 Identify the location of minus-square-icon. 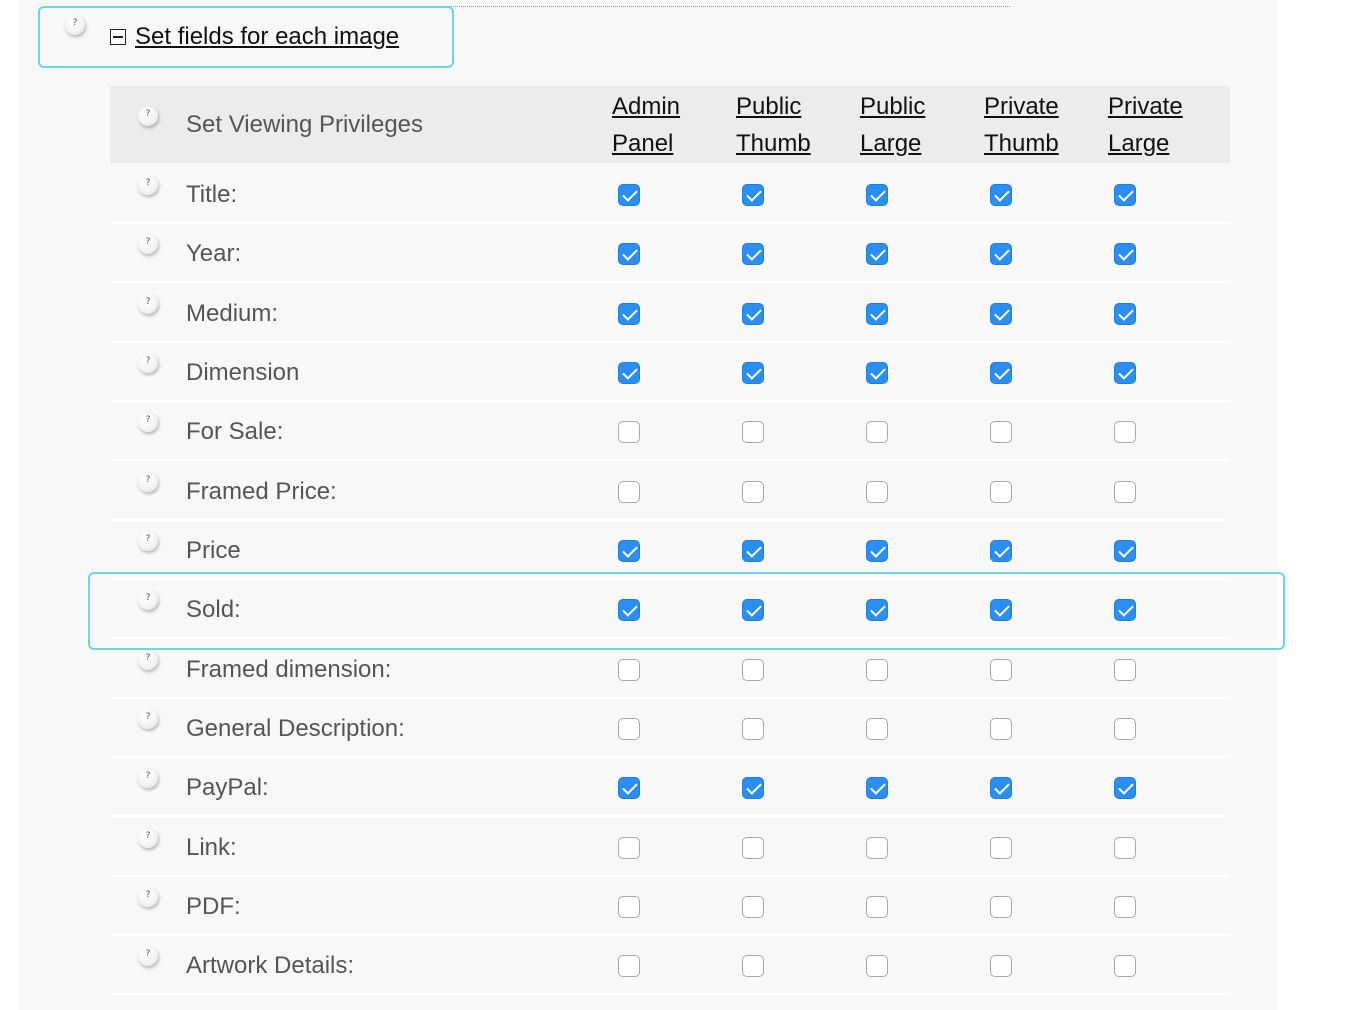
(118, 37).